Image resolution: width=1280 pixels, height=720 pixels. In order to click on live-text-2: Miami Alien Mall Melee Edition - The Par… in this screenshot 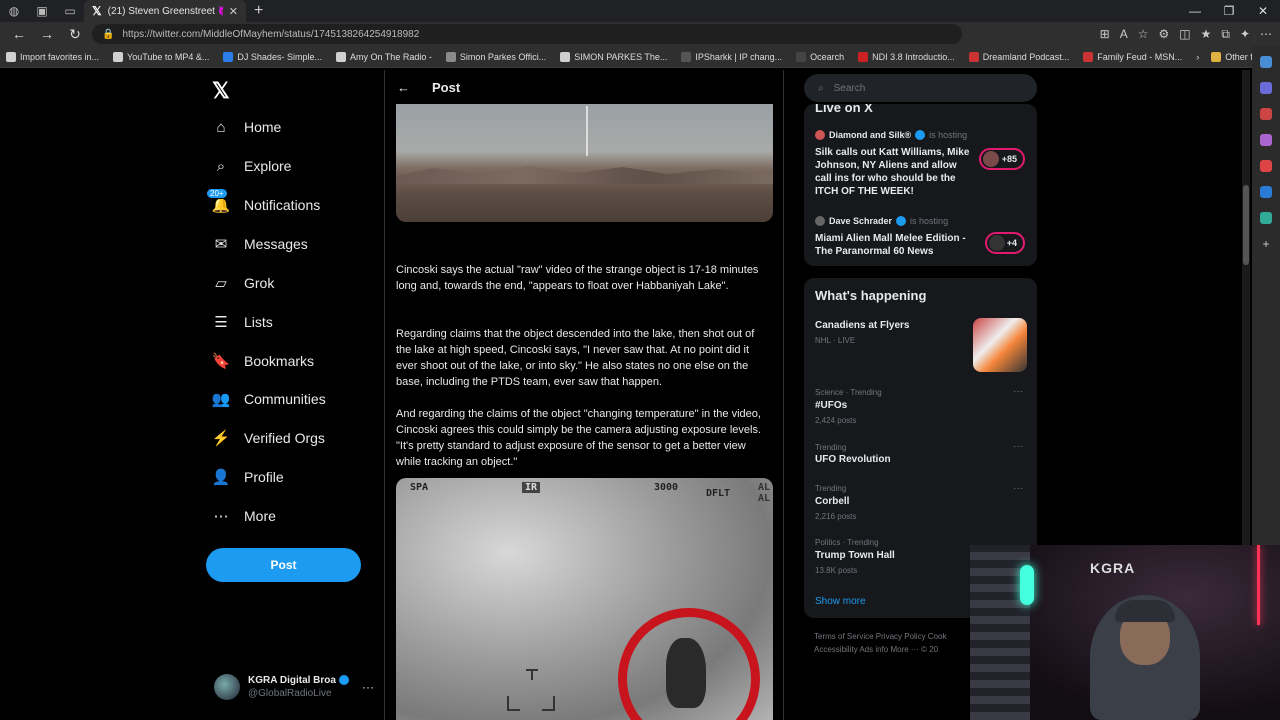, I will do `click(897, 245)`.